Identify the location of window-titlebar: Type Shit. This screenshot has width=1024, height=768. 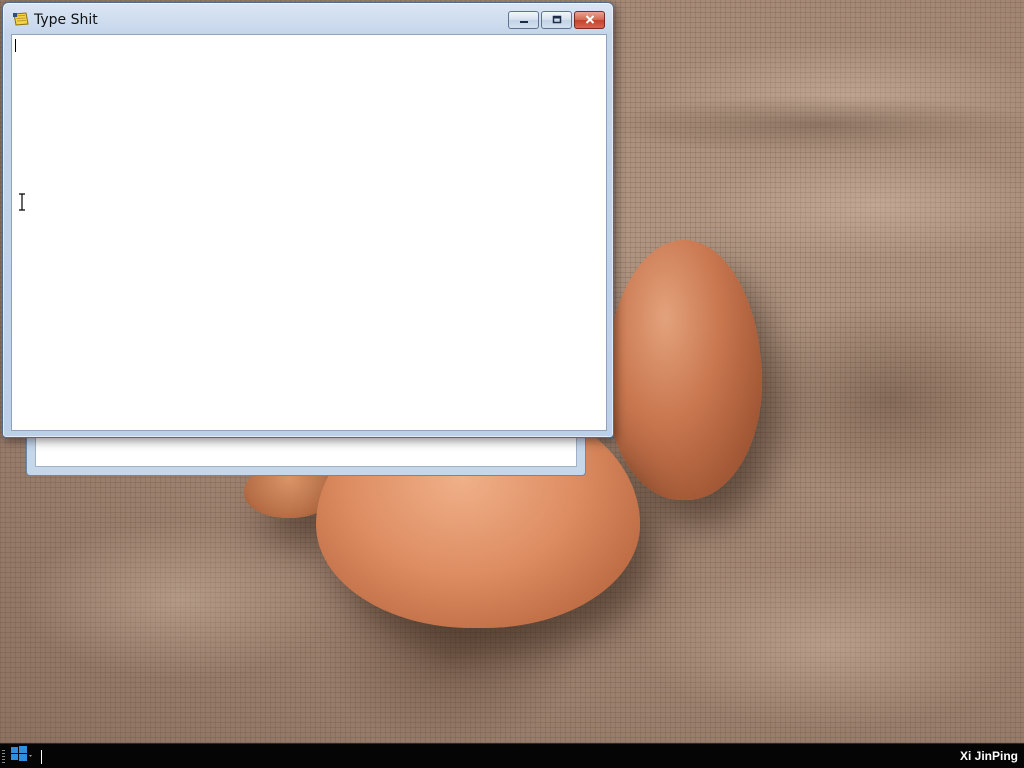
(308, 18).